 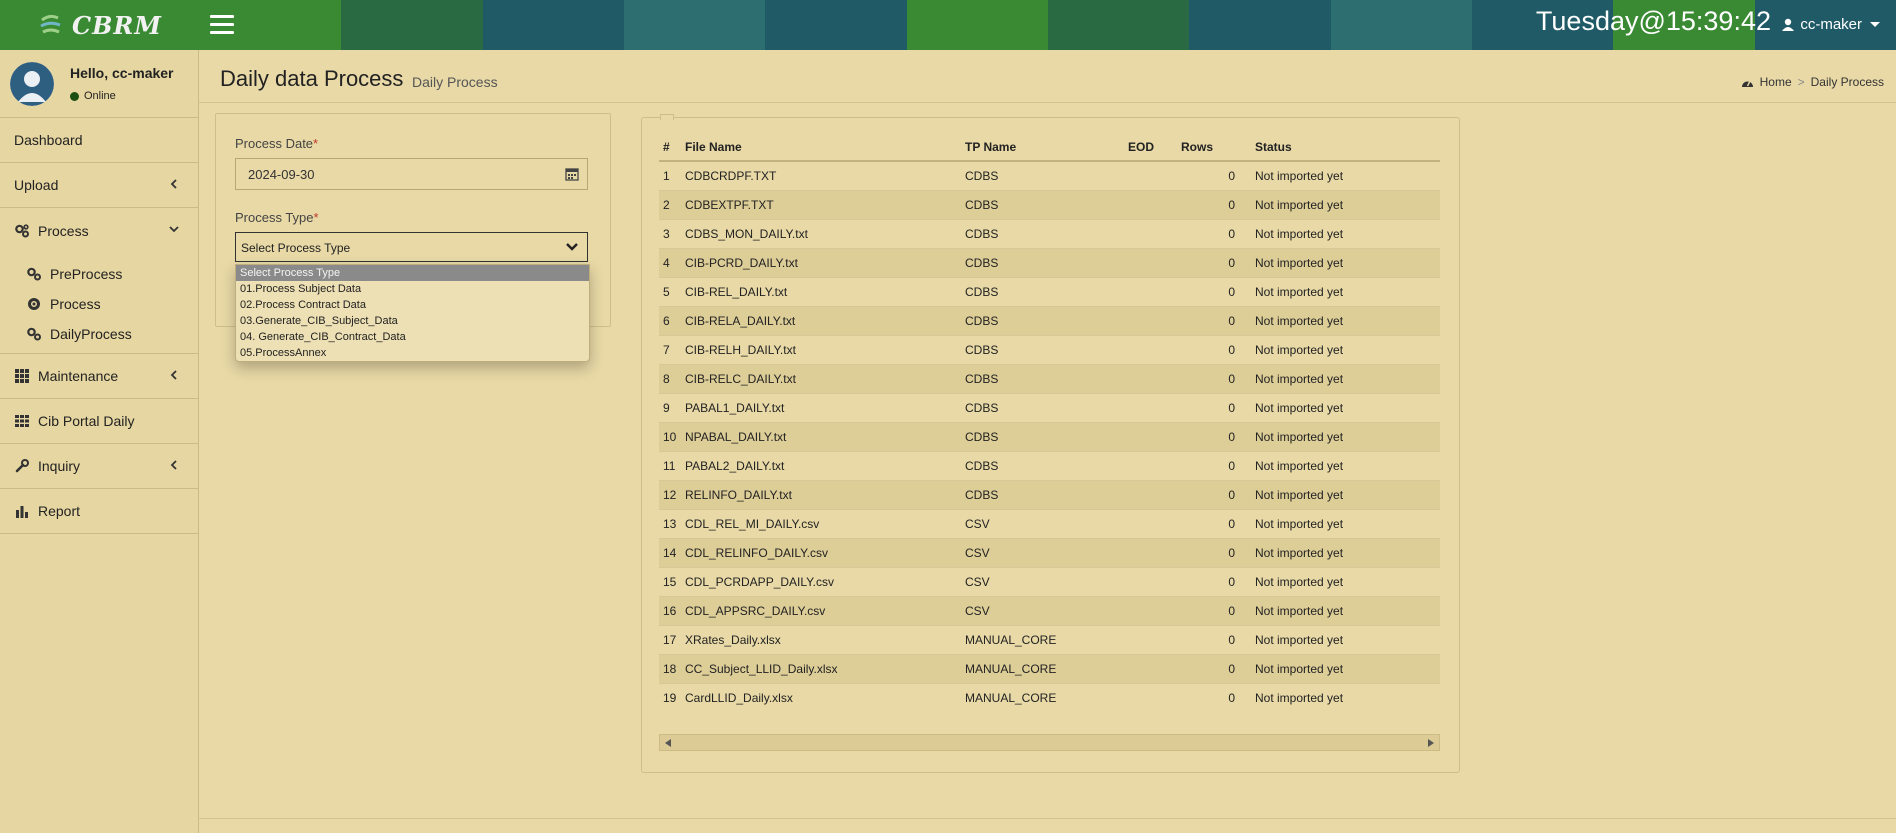 What do you see at coordinates (99, 274) in the screenshot?
I see `sidebar-subitem-preprocess: PreProcess` at bounding box center [99, 274].